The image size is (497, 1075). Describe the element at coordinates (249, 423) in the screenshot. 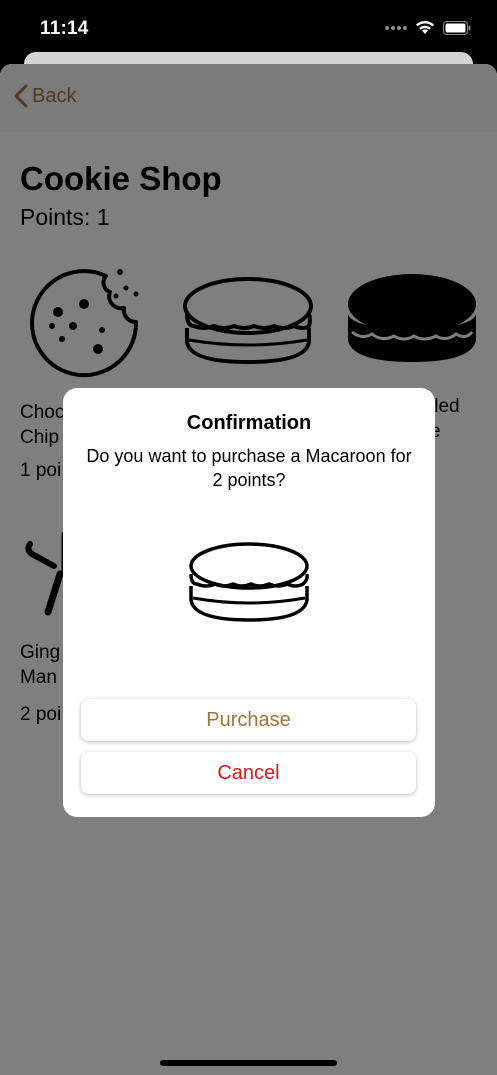

I see `dialog-title: Confirmation` at that location.